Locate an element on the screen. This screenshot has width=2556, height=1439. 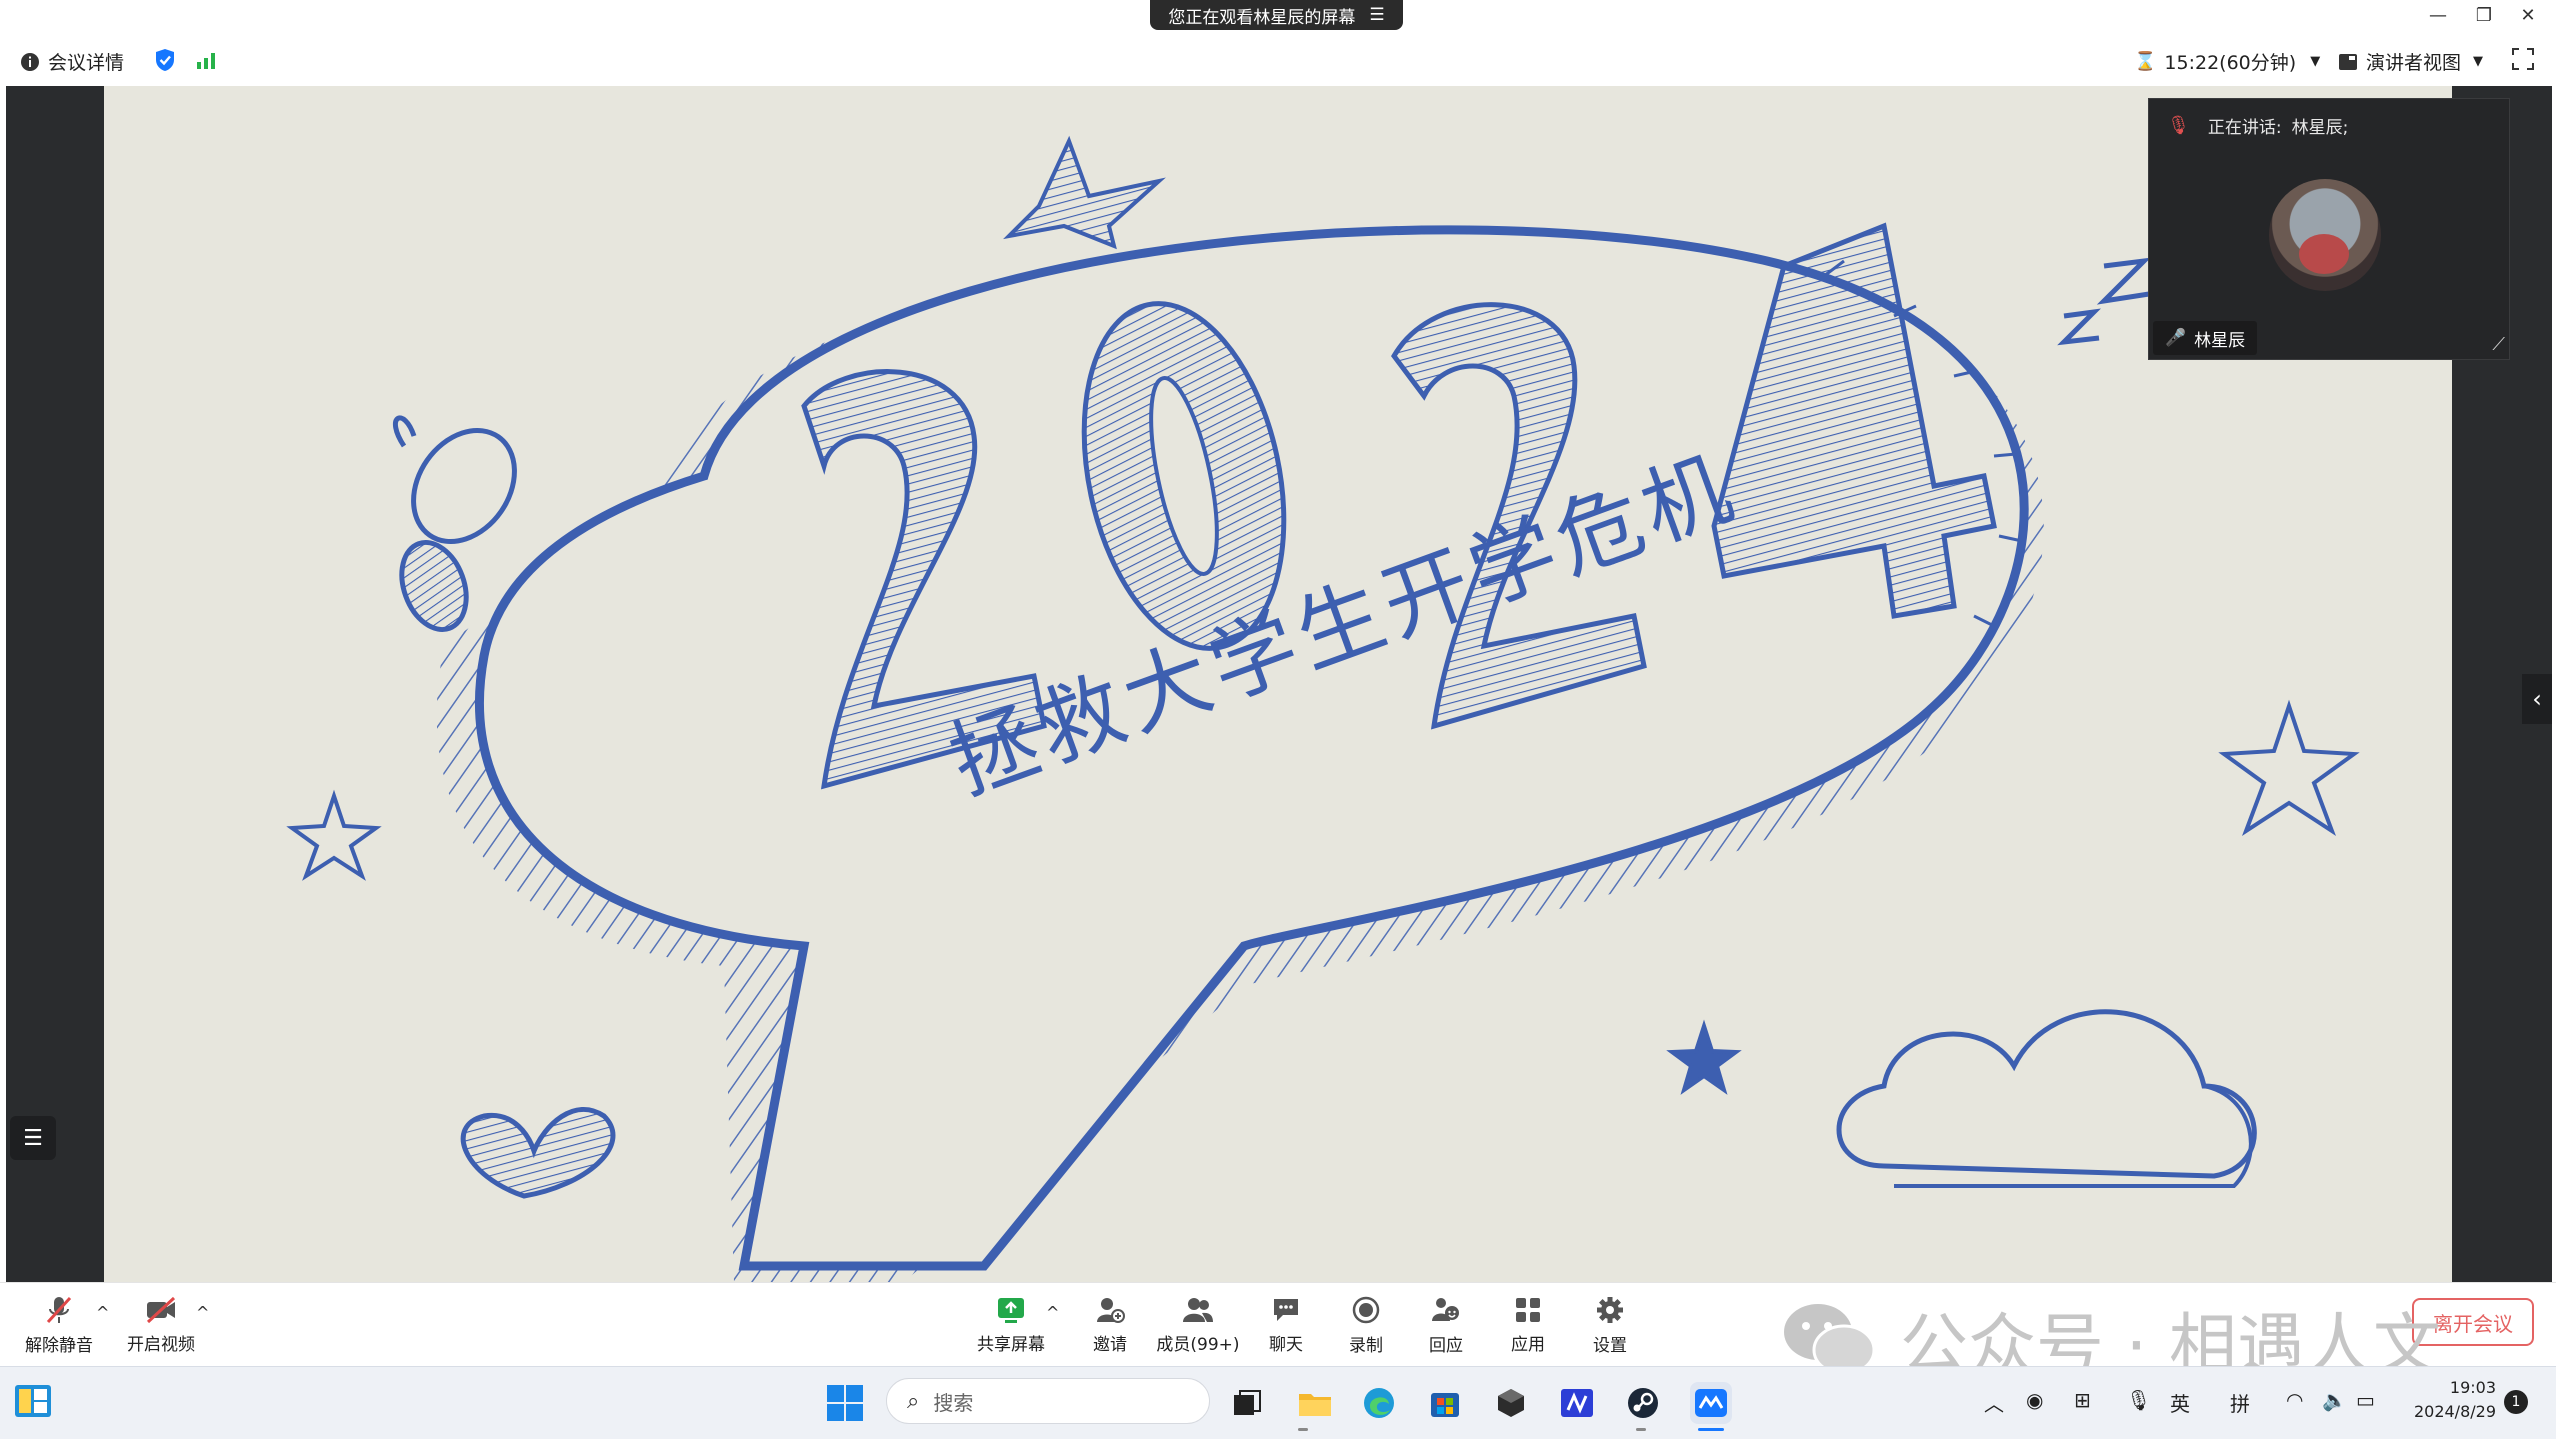
search-placeholder: 搜索 is located at coordinates (953, 1402).